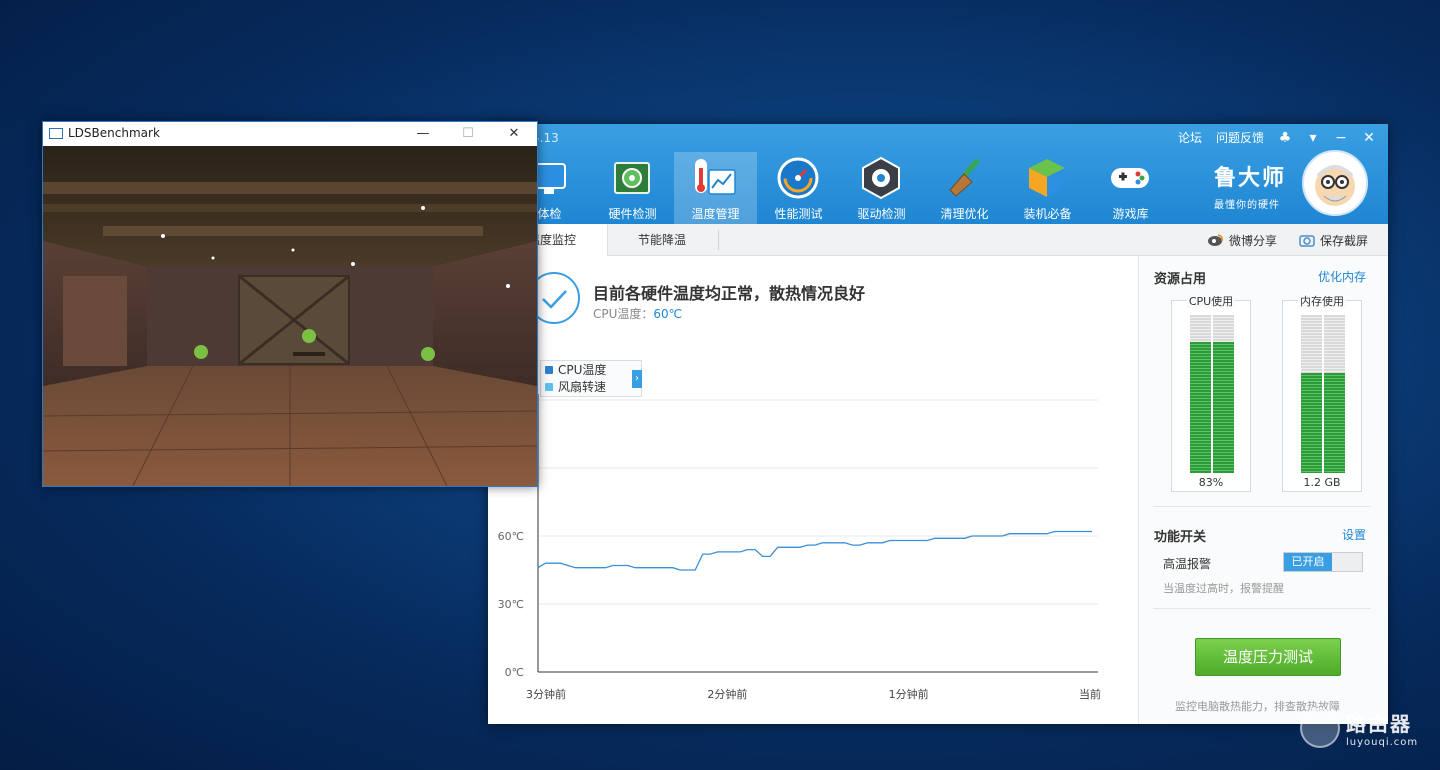 This screenshot has width=1440, height=770. Describe the element at coordinates (814, 550) in the screenshot. I see `cpu-temp-series-line` at that location.